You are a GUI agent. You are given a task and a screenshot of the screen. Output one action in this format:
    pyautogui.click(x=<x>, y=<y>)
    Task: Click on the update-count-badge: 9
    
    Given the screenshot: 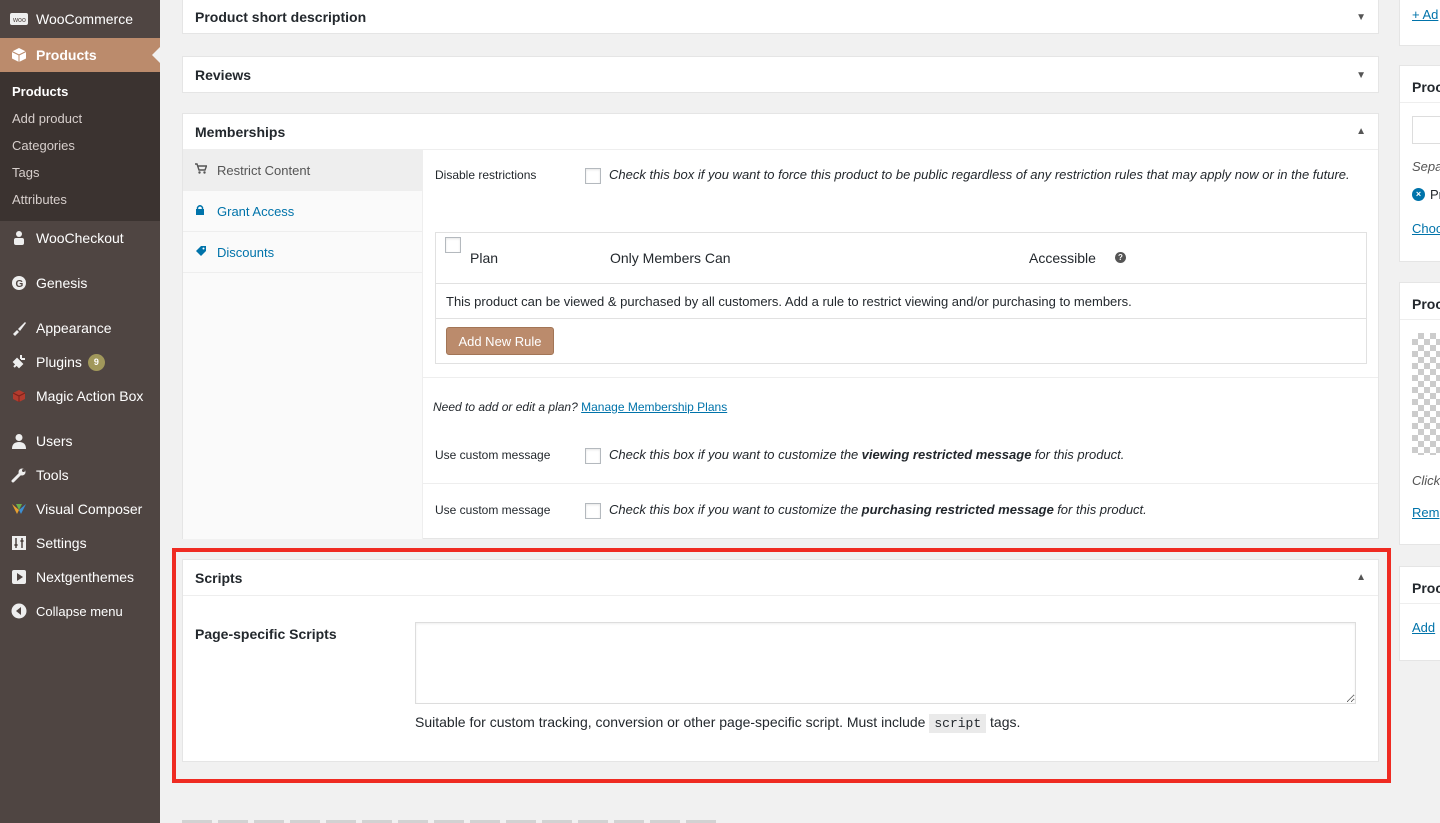 What is the action you would take?
    pyautogui.click(x=96, y=362)
    